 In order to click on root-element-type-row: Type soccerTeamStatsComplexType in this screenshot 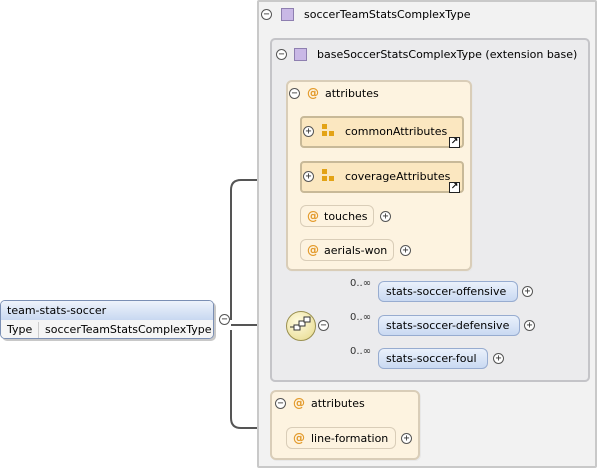, I will do `click(107, 329)`.